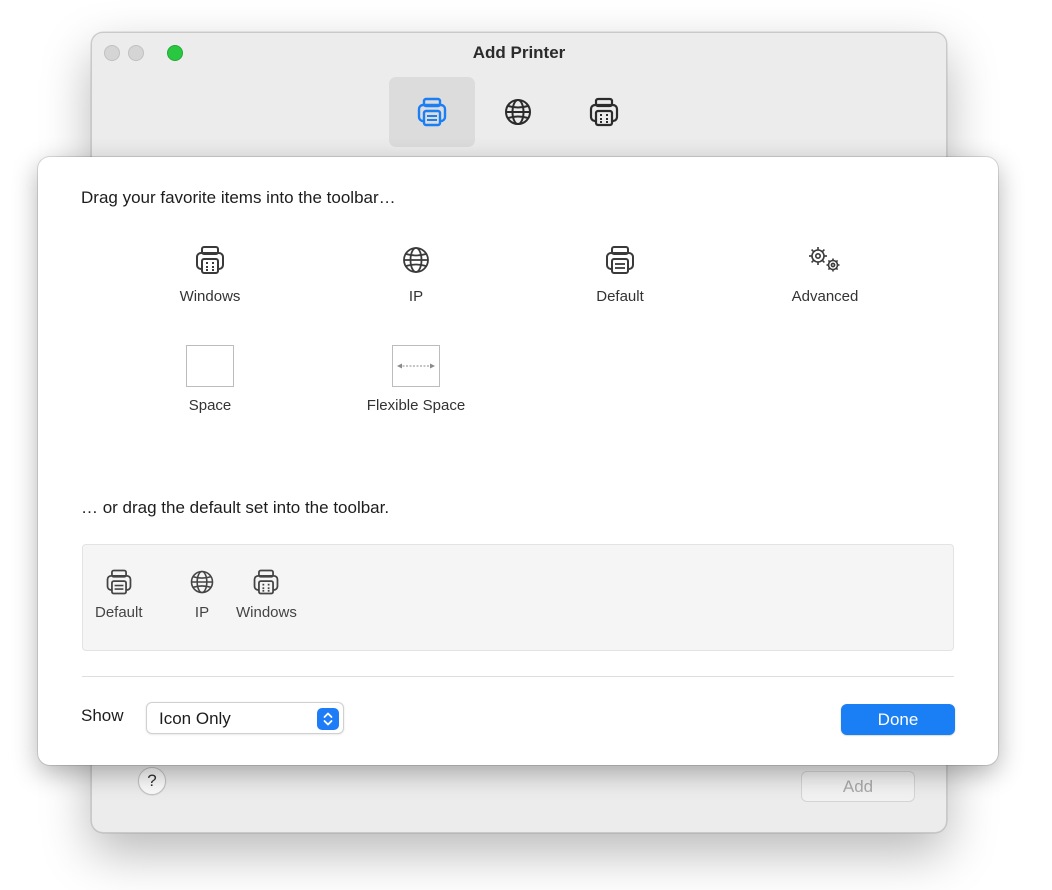 The image size is (1052, 890). I want to click on chevron-updown-icon, so click(328, 719).